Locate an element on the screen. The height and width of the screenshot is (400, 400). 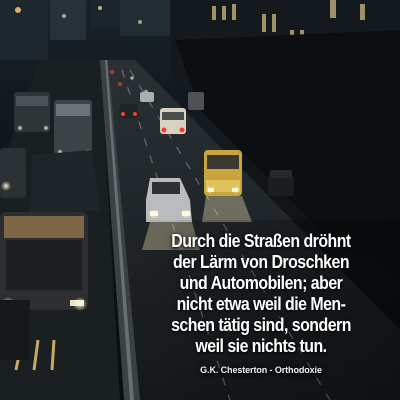
quote-line: weil sie nichts tun. is located at coordinates (261, 345).